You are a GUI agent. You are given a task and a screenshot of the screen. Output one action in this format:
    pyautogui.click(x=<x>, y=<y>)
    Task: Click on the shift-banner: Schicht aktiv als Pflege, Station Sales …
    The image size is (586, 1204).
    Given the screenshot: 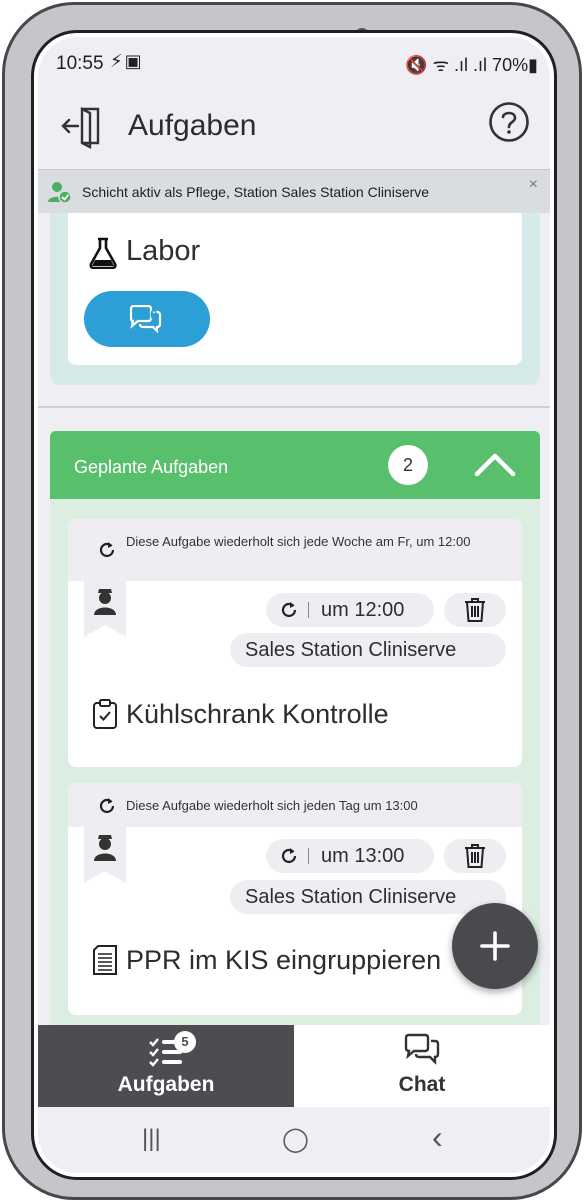 What is the action you would take?
    pyautogui.click(x=294, y=191)
    